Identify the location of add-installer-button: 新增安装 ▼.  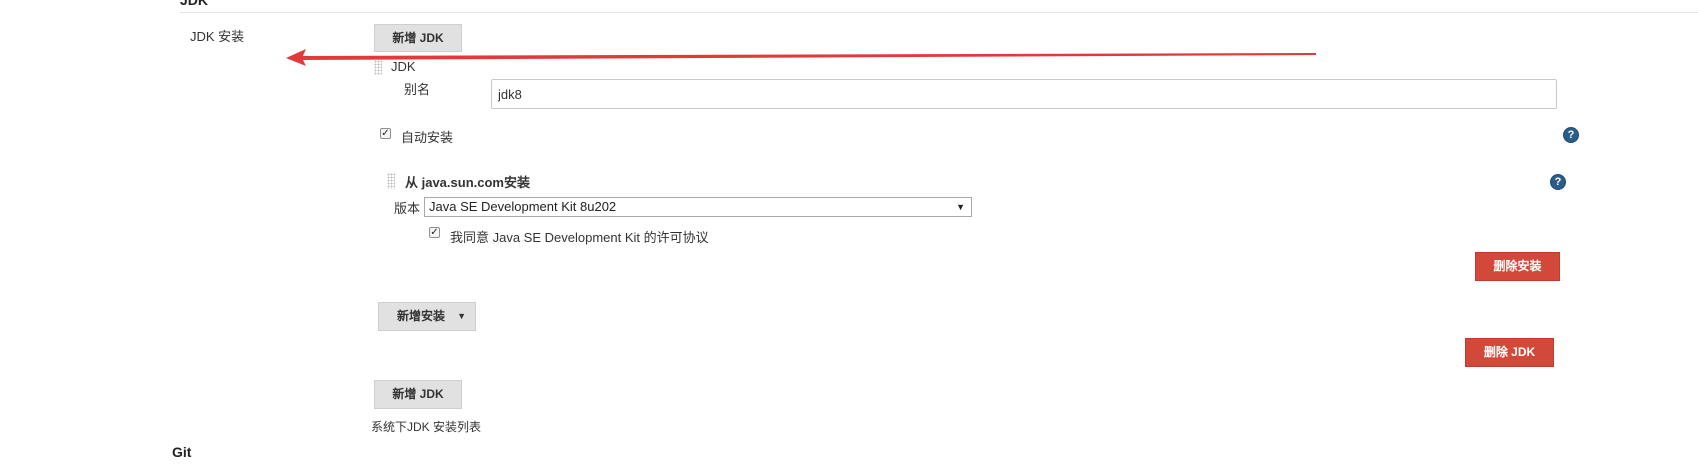
(427, 316).